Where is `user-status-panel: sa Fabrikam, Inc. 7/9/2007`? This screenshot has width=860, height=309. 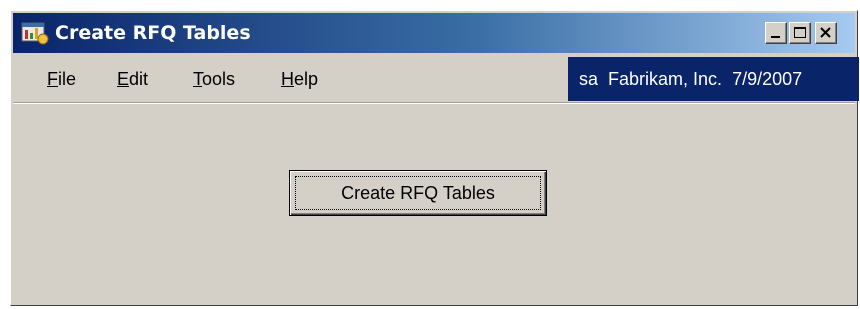 user-status-panel: sa Fabrikam, Inc. 7/9/2007 is located at coordinates (713, 79).